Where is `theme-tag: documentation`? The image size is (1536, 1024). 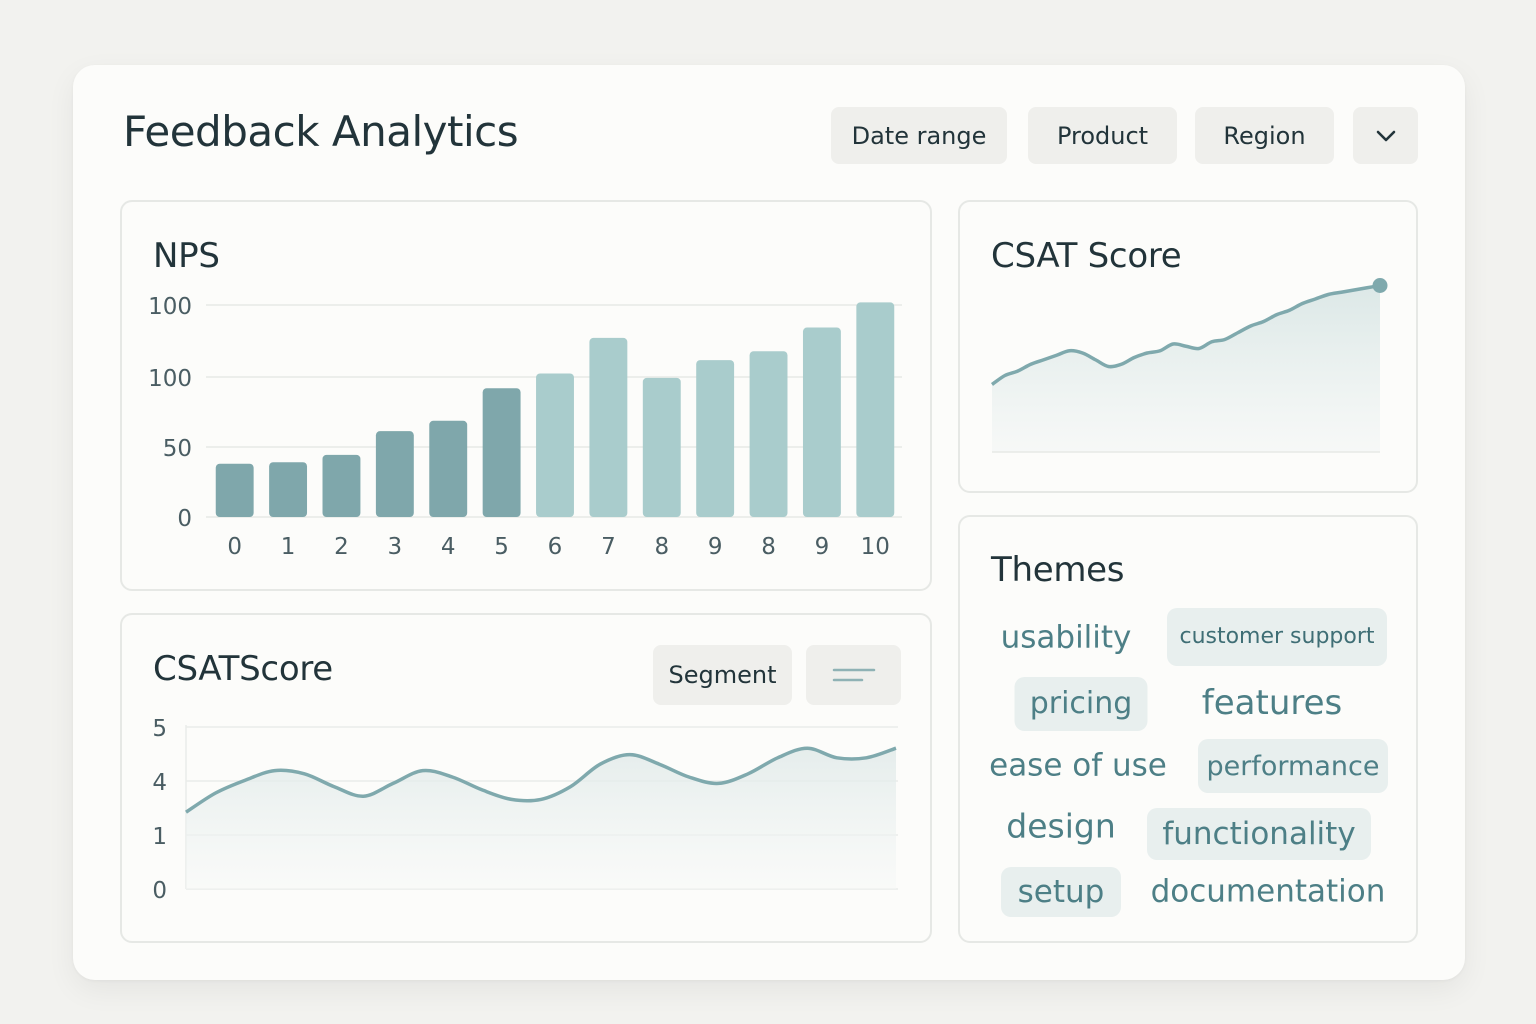
theme-tag: documentation is located at coordinates (1268, 892).